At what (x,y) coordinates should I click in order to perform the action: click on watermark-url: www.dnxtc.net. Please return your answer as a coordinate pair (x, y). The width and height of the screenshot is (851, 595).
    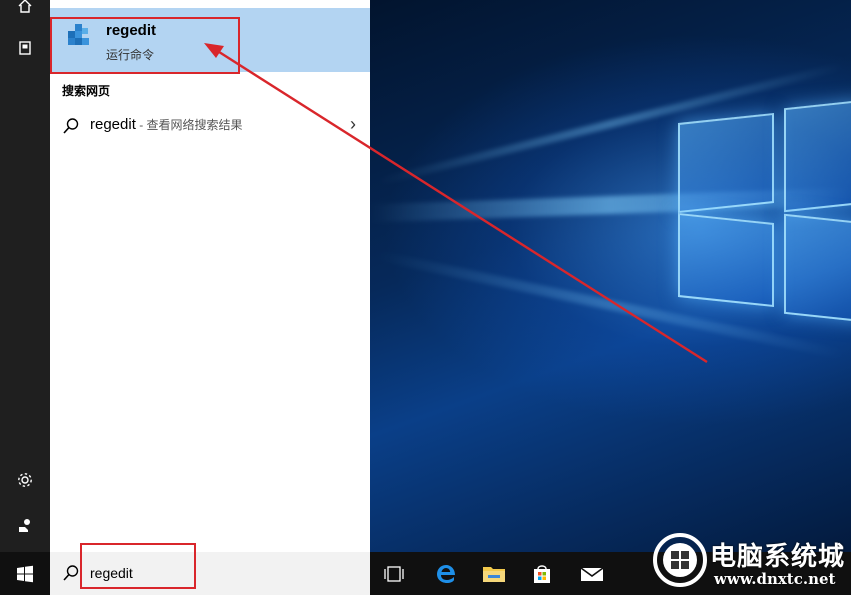
    Looking at the image, I should click on (775, 579).